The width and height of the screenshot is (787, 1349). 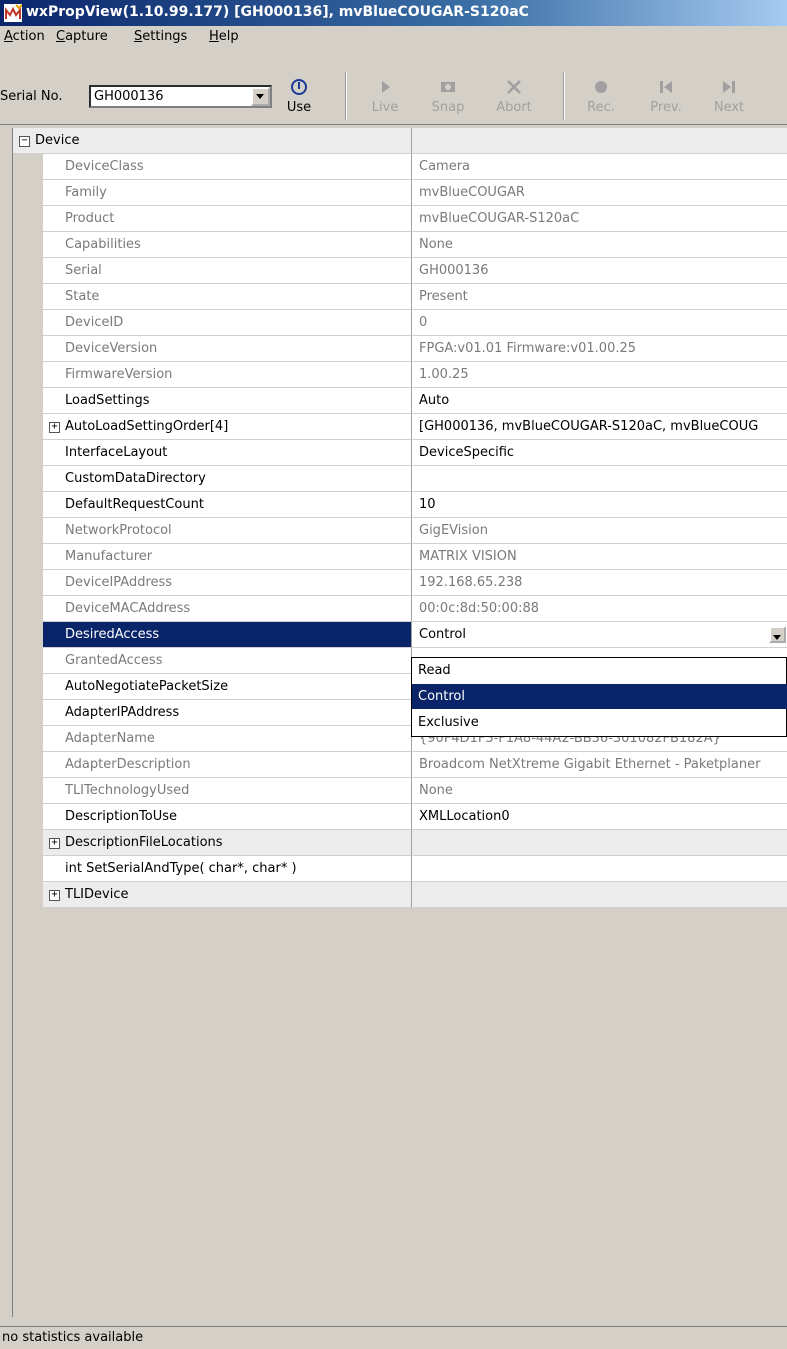 What do you see at coordinates (134, 504) in the screenshot?
I see `property-name-text: DefaultRequestCount` at bounding box center [134, 504].